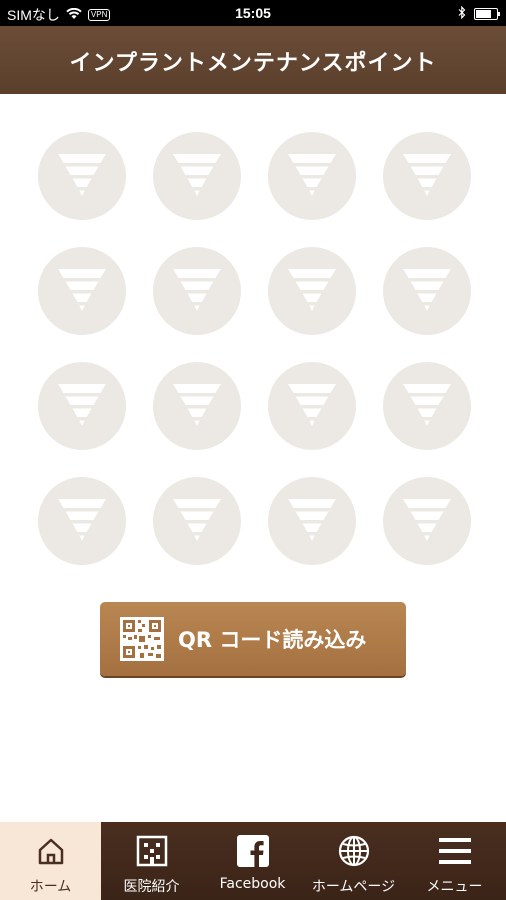 Image resolution: width=506 pixels, height=900 pixels. Describe the element at coordinates (151, 887) in the screenshot. I see `tab-label: 医院紹介` at that location.